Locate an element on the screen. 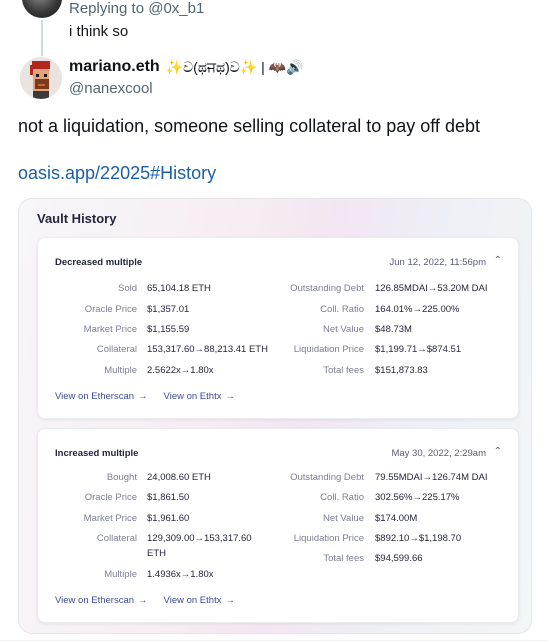 The width and height of the screenshot is (548, 643). value-liquidation-price: $892.10→$1,198.70 is located at coordinates (418, 538).